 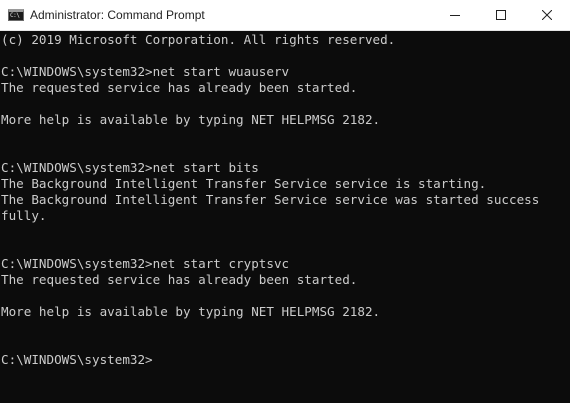 I want to click on window-title: Administrator: Command Prompt, so click(x=117, y=15).